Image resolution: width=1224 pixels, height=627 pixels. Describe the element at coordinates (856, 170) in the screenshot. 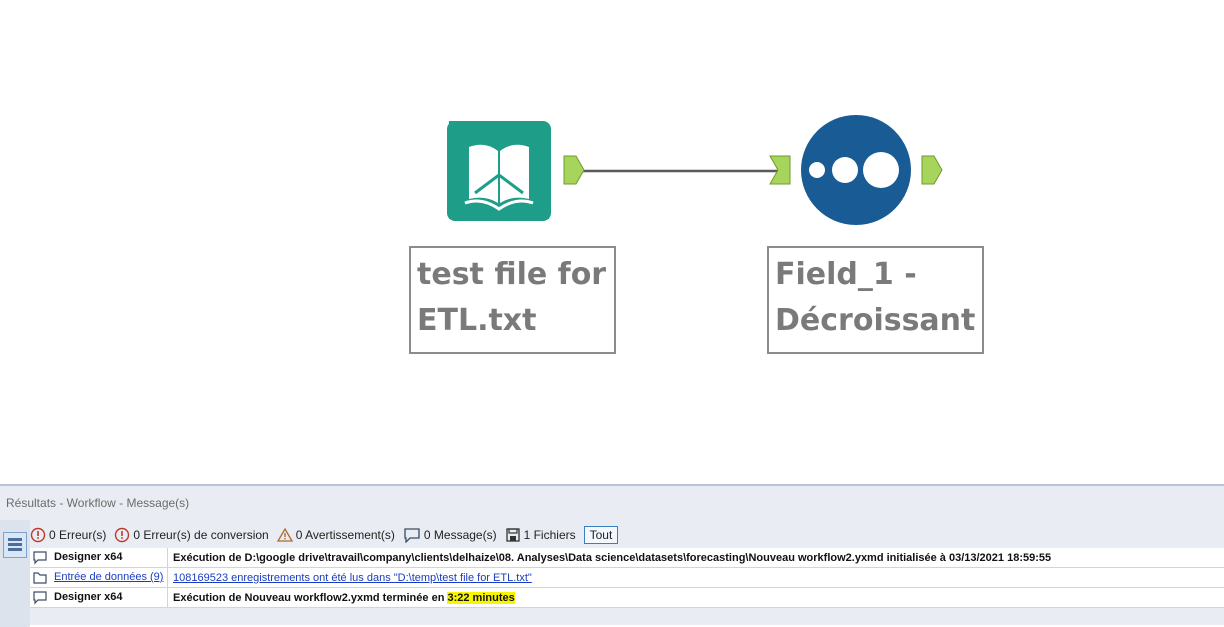

I see `sort-tool-icon` at that location.